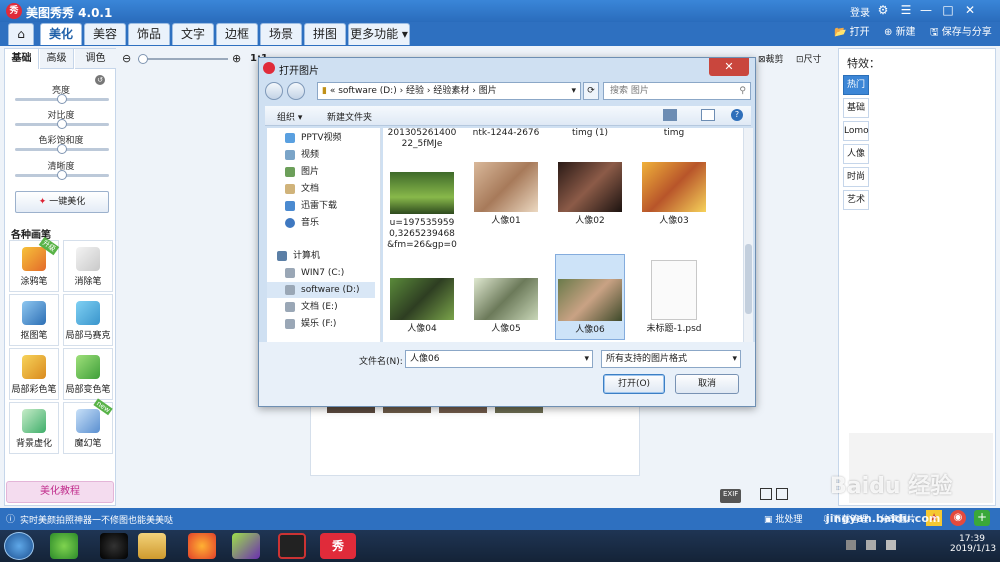 The width and height of the screenshot is (1000, 562). Describe the element at coordinates (183, 59) in the screenshot. I see `zoom-slider` at that location.